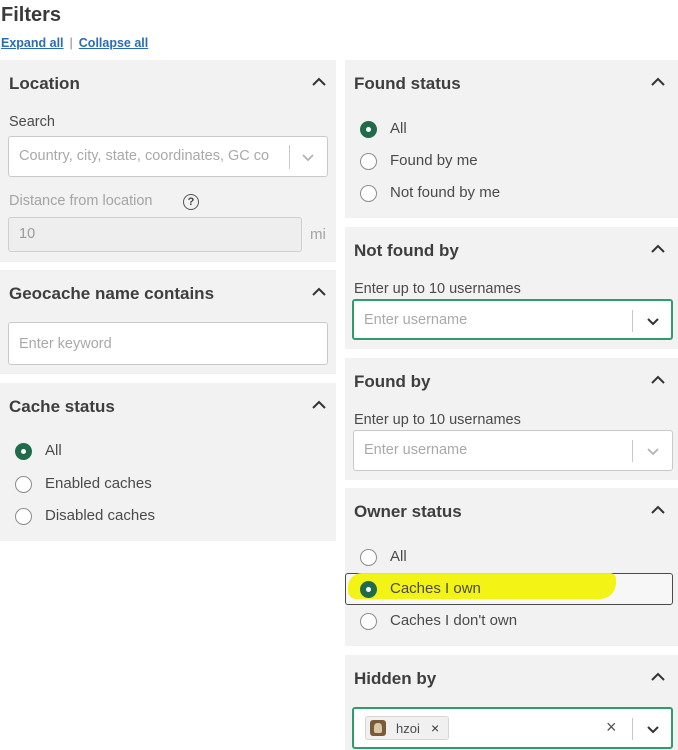  I want to click on not-found-by-header: Not found by, so click(406, 251).